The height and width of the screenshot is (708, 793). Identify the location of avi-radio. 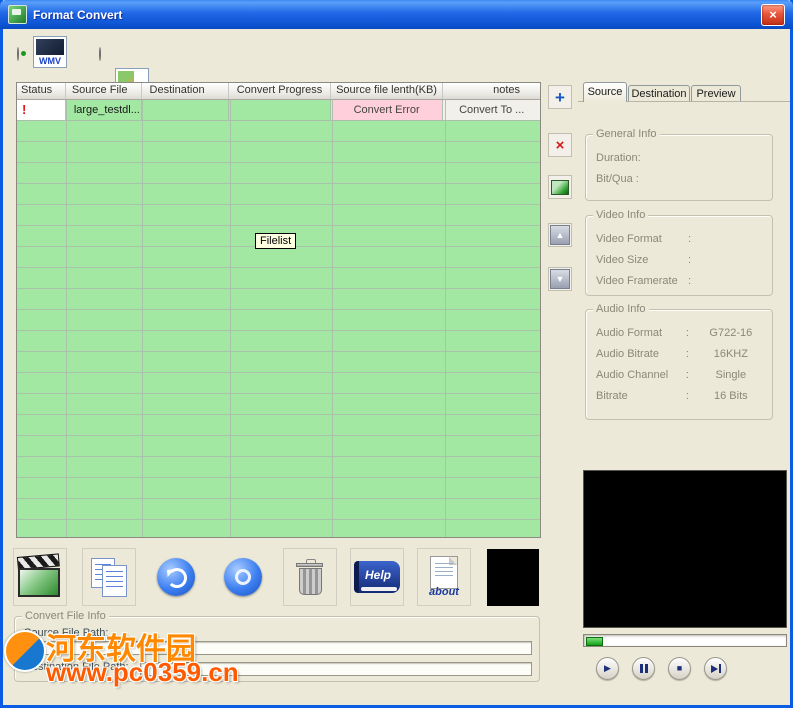
(100, 54).